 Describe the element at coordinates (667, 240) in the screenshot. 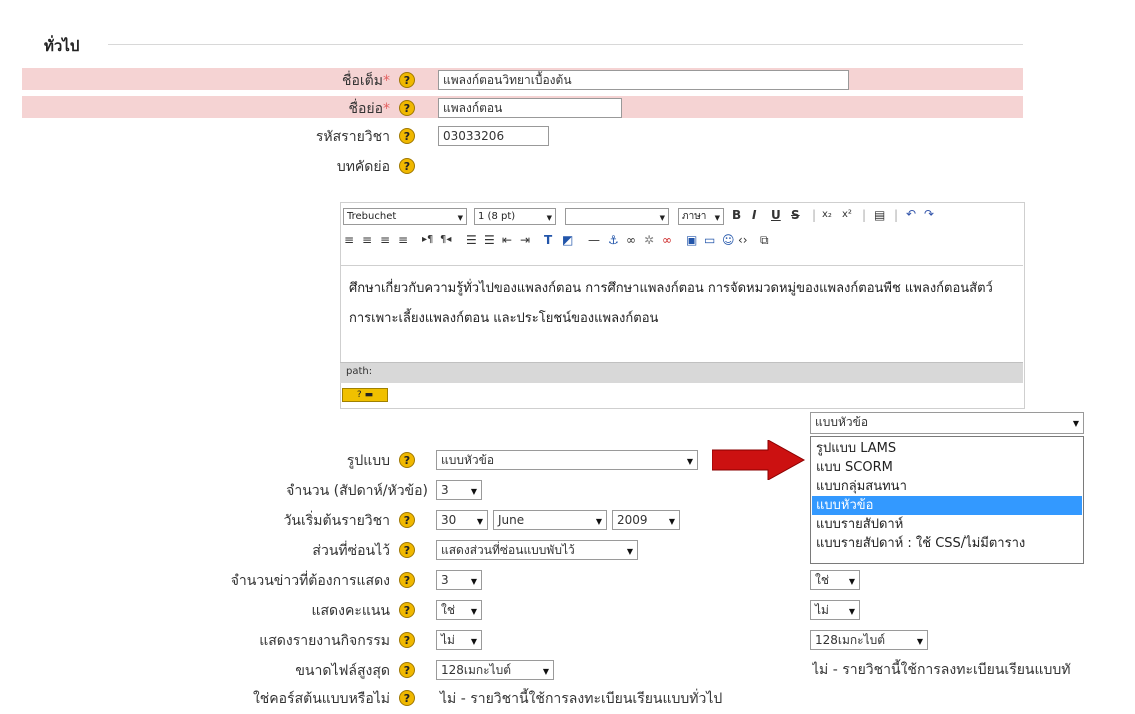

I see `nolink-icon: ∞` at that location.